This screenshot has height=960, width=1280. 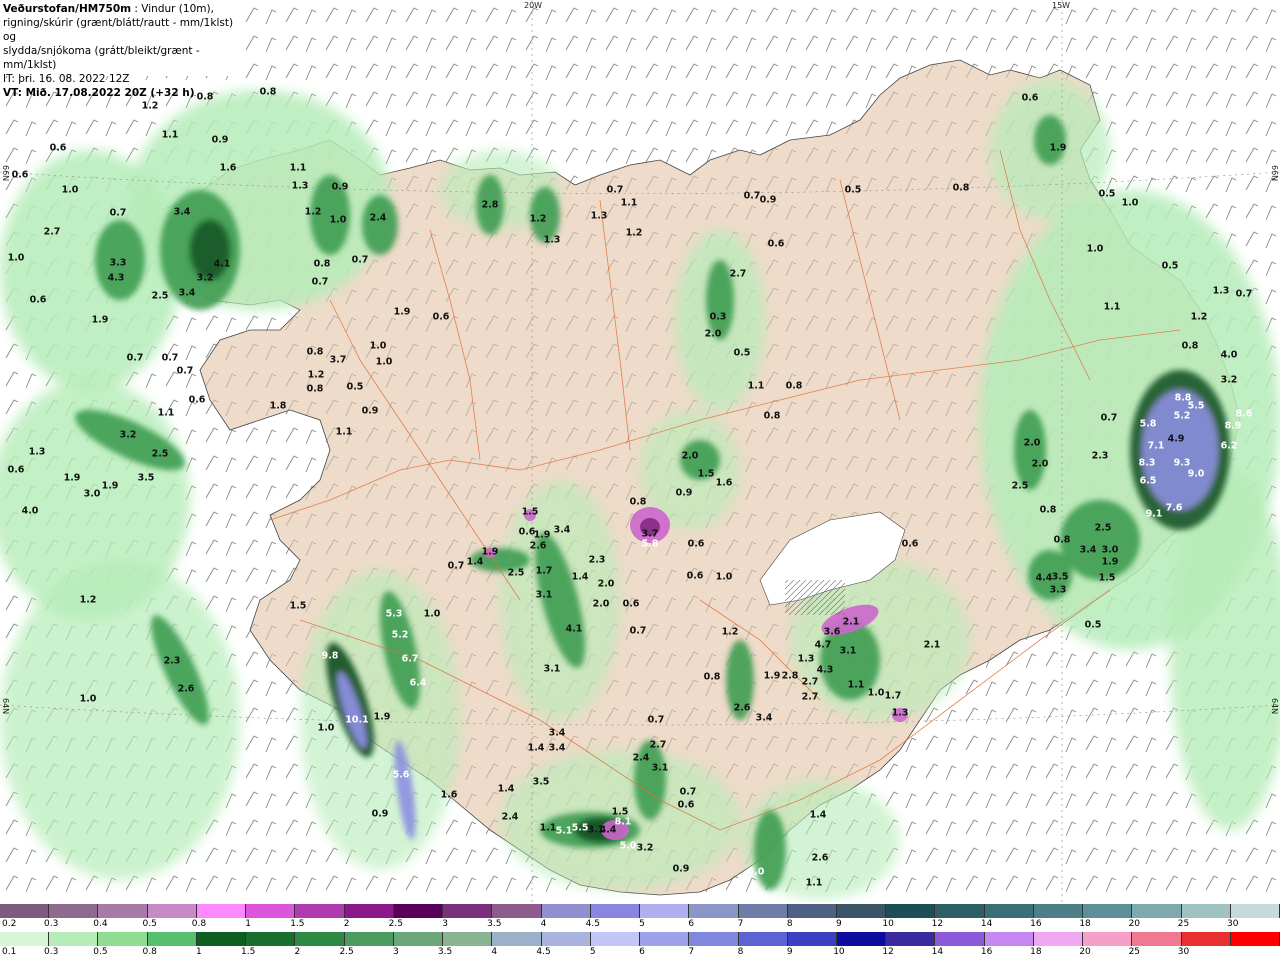 What do you see at coordinates (1058, 590) in the screenshot?
I see `precip-value-label: 3.3` at bounding box center [1058, 590].